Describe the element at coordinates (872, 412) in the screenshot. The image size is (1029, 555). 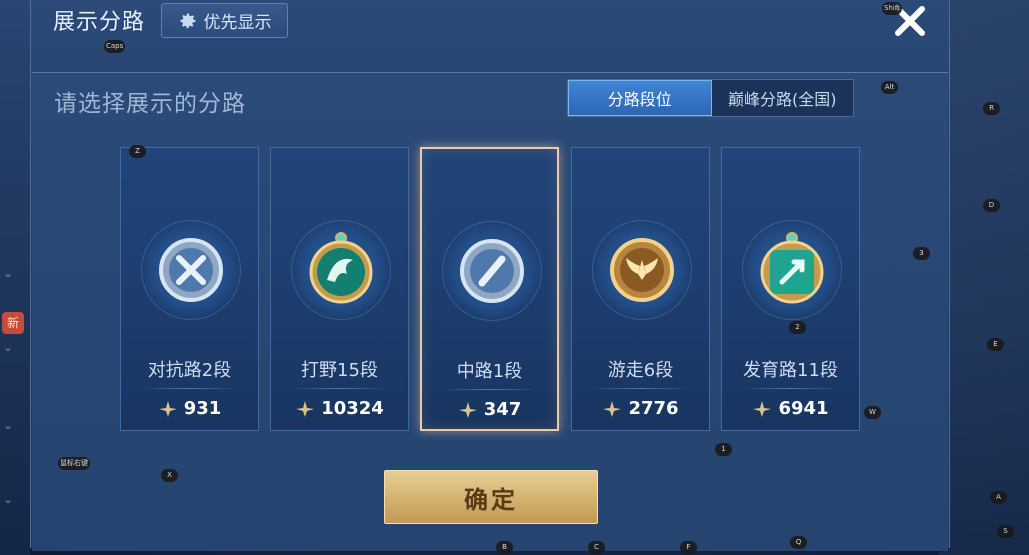
I see `key-hint-w: W` at that location.